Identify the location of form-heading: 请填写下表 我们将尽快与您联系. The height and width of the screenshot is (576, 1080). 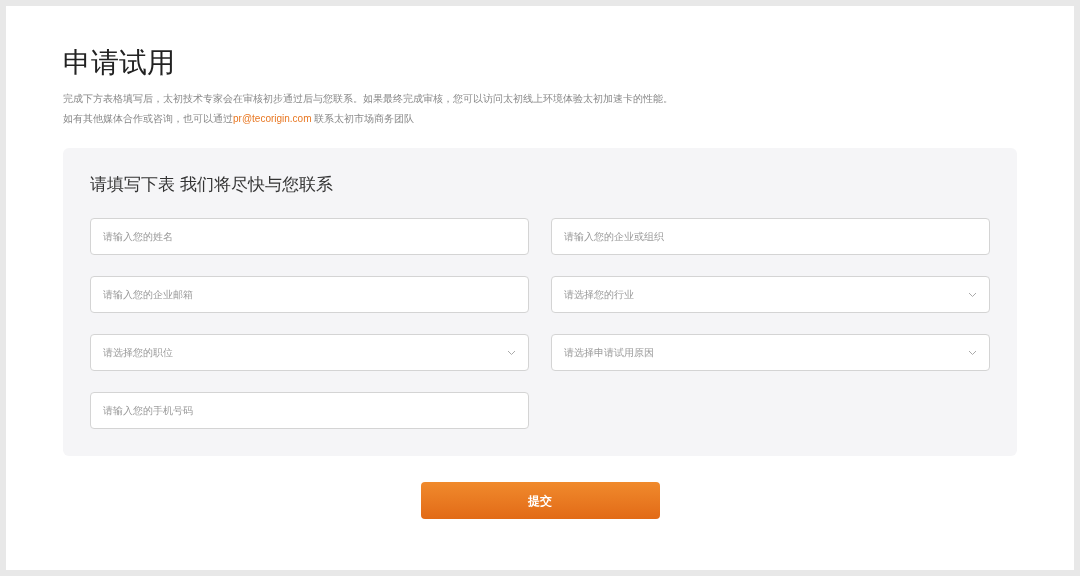
(212, 185).